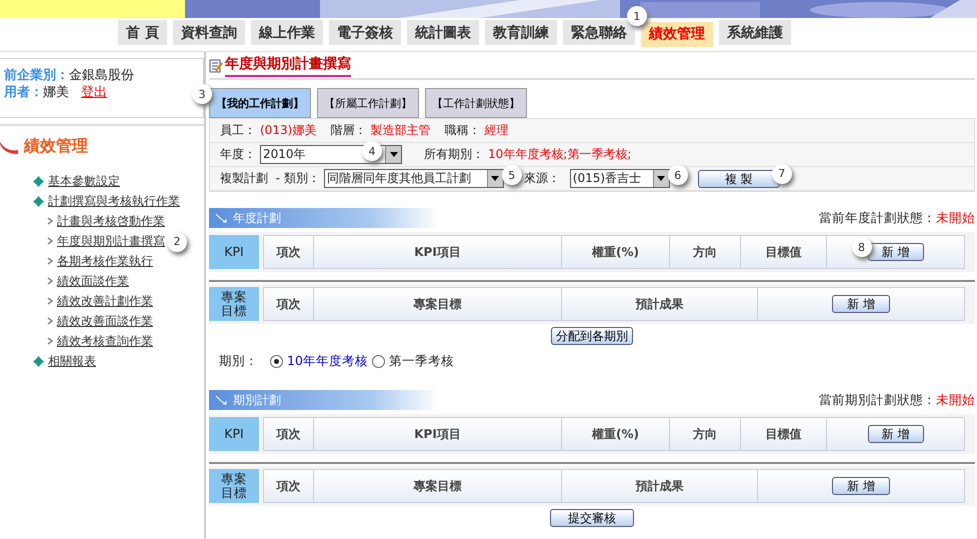 The height and width of the screenshot is (539, 977). Describe the element at coordinates (877, 399) in the screenshot. I see `status-label: 當前期別計劃狀態：` at that location.